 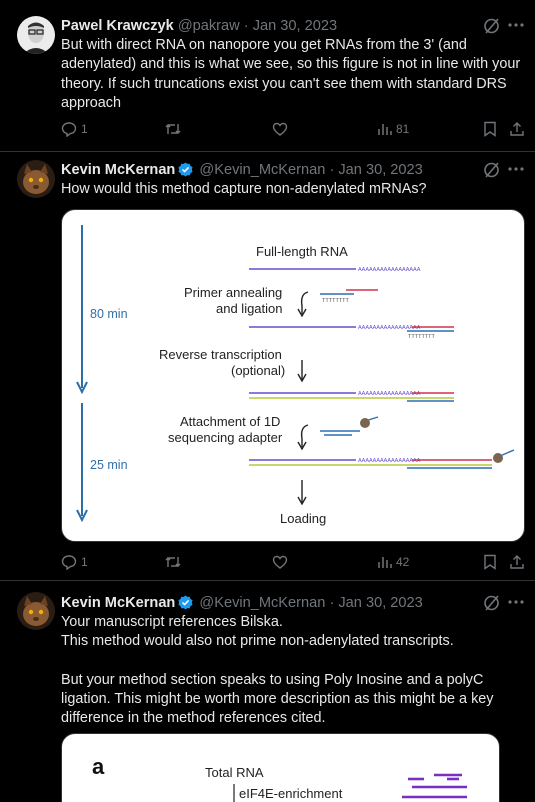 I want to click on figure-label: Total RNA, so click(x=234, y=772).